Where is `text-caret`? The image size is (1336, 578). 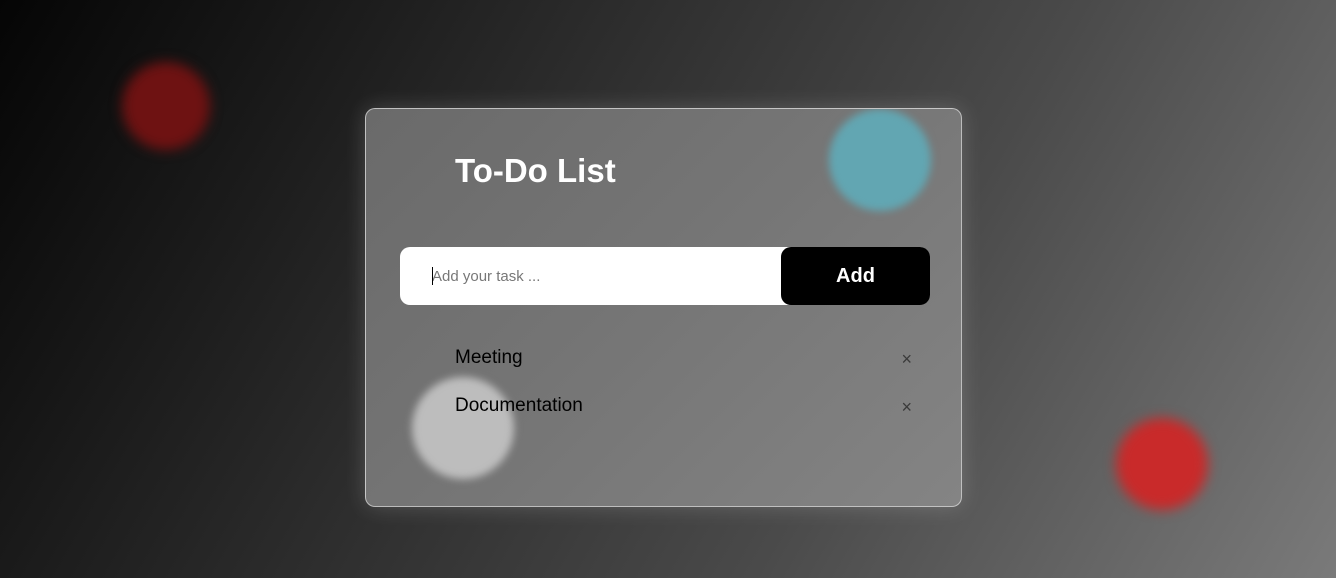 text-caret is located at coordinates (432, 276).